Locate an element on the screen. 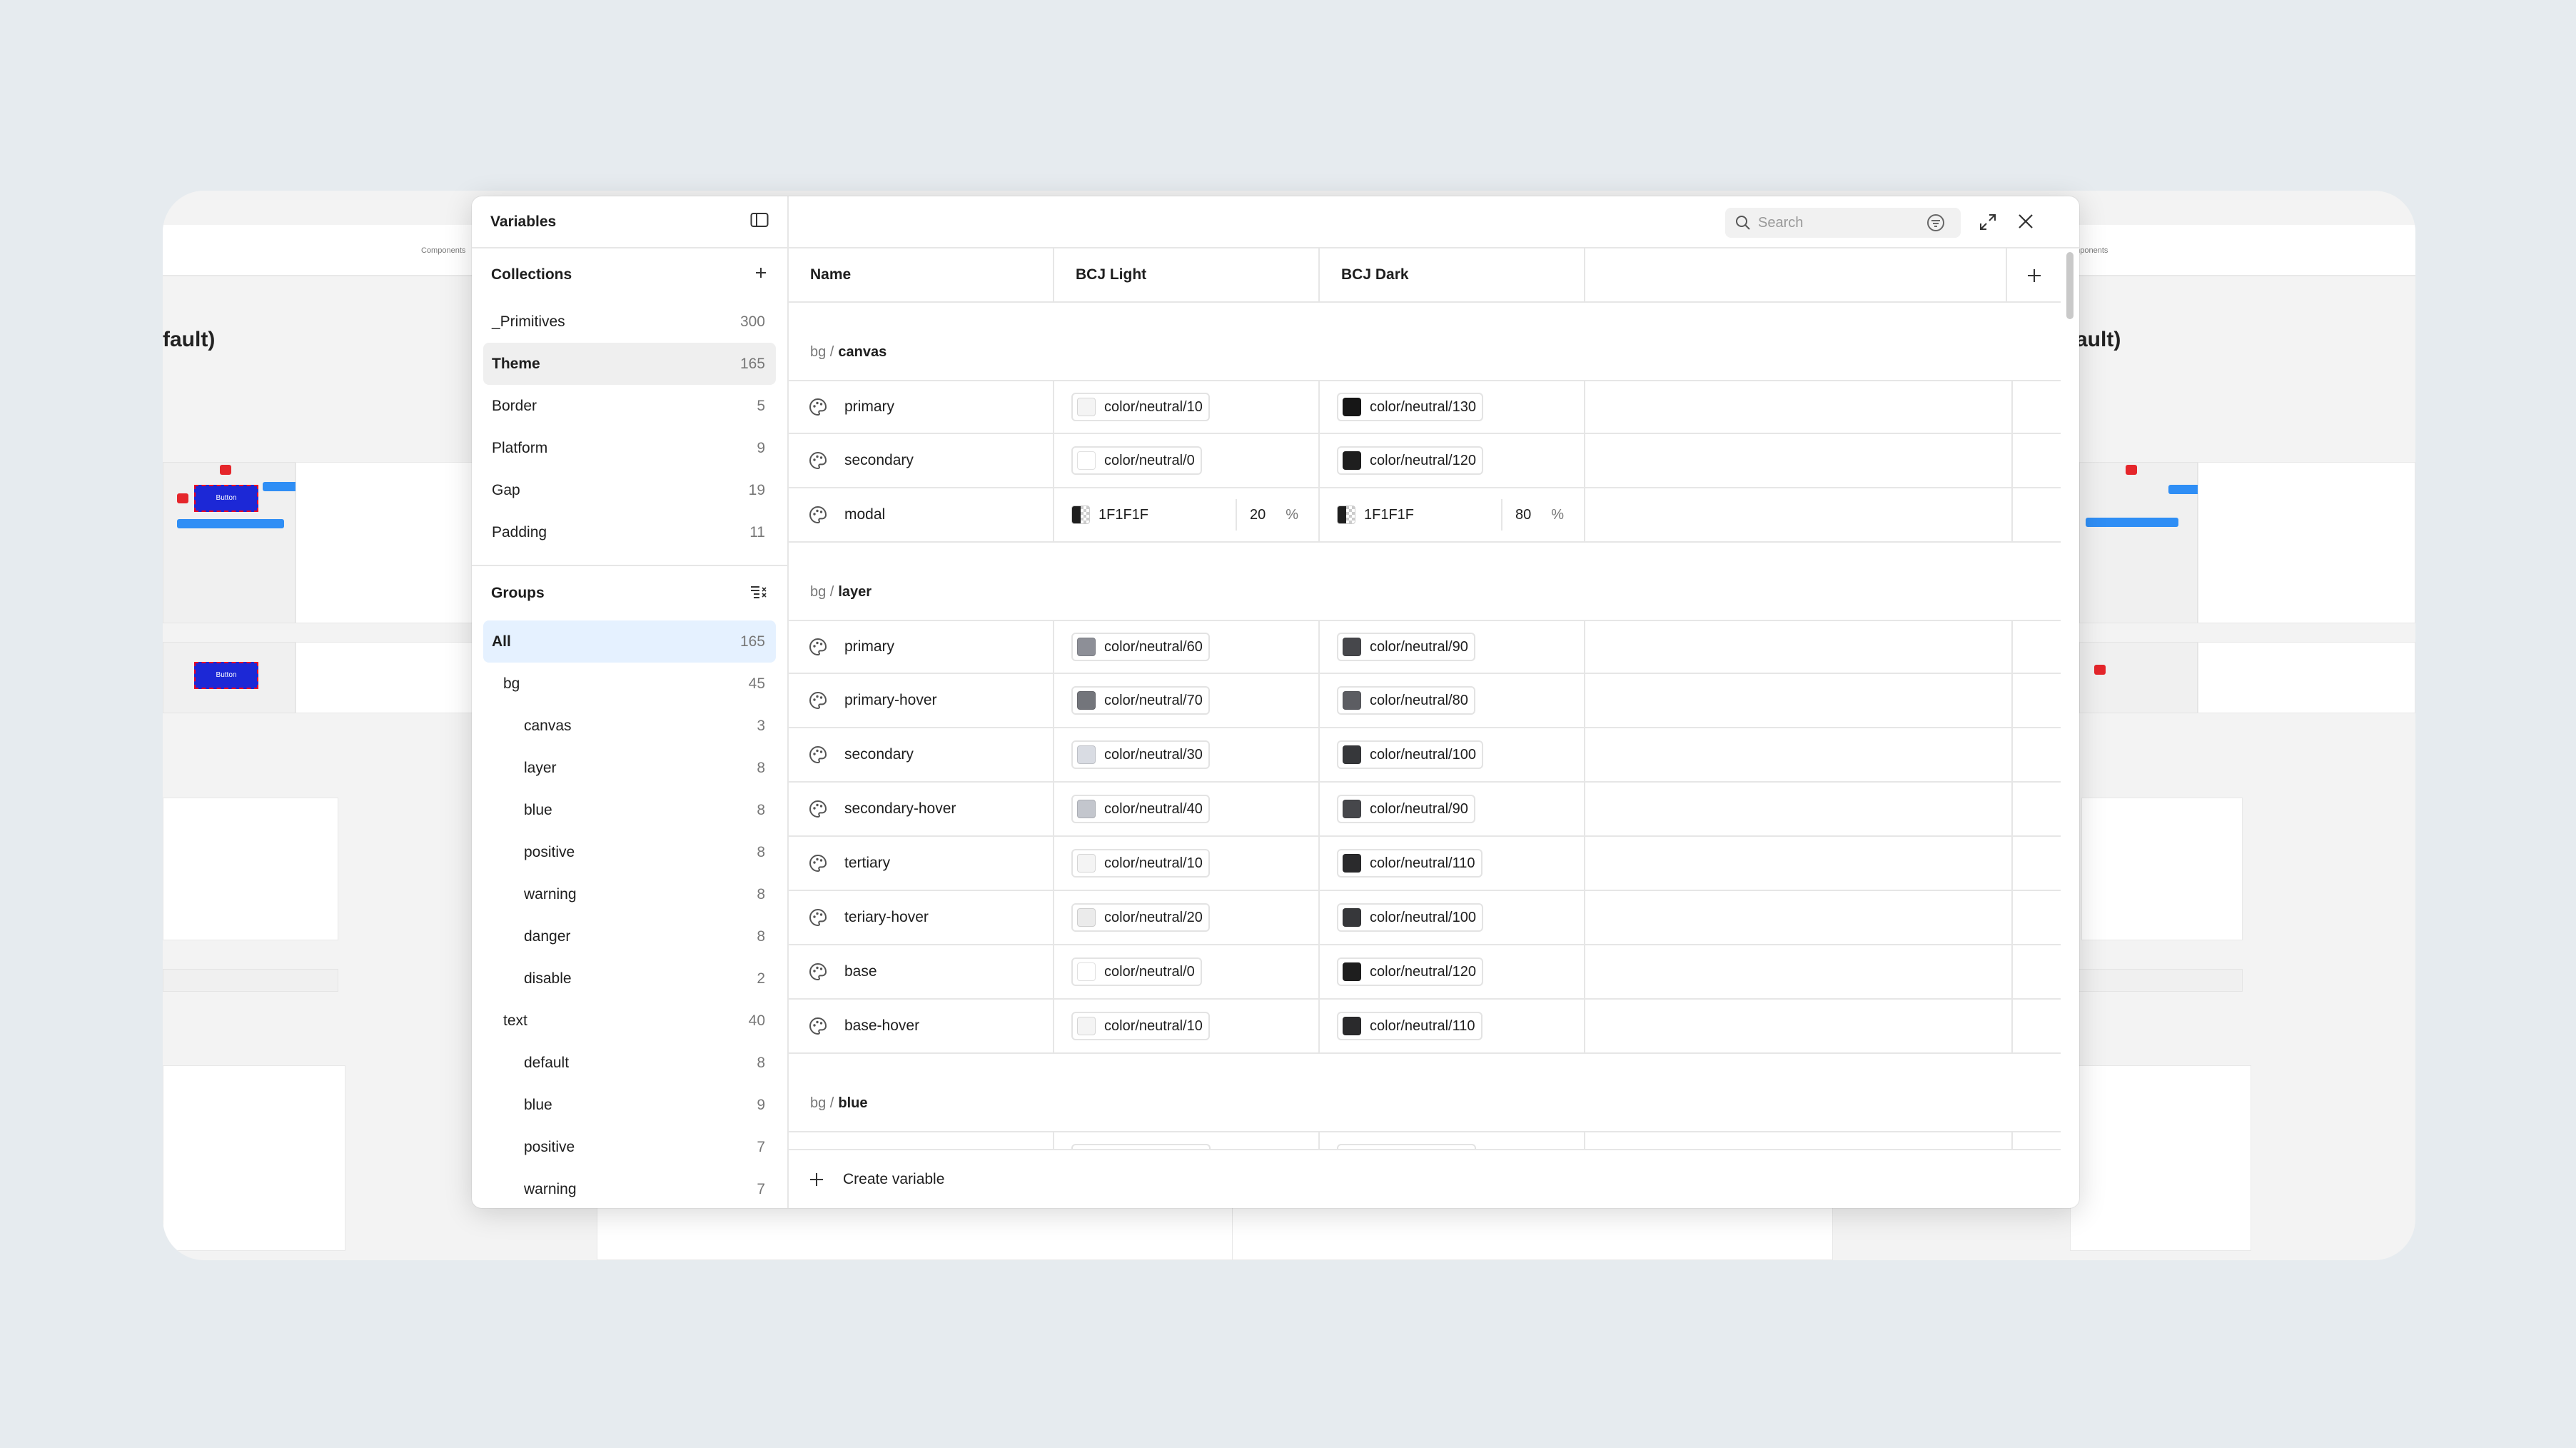 The height and width of the screenshot is (1448, 2576). variable-alias-chip: color/neutral/80 is located at coordinates (1406, 700).